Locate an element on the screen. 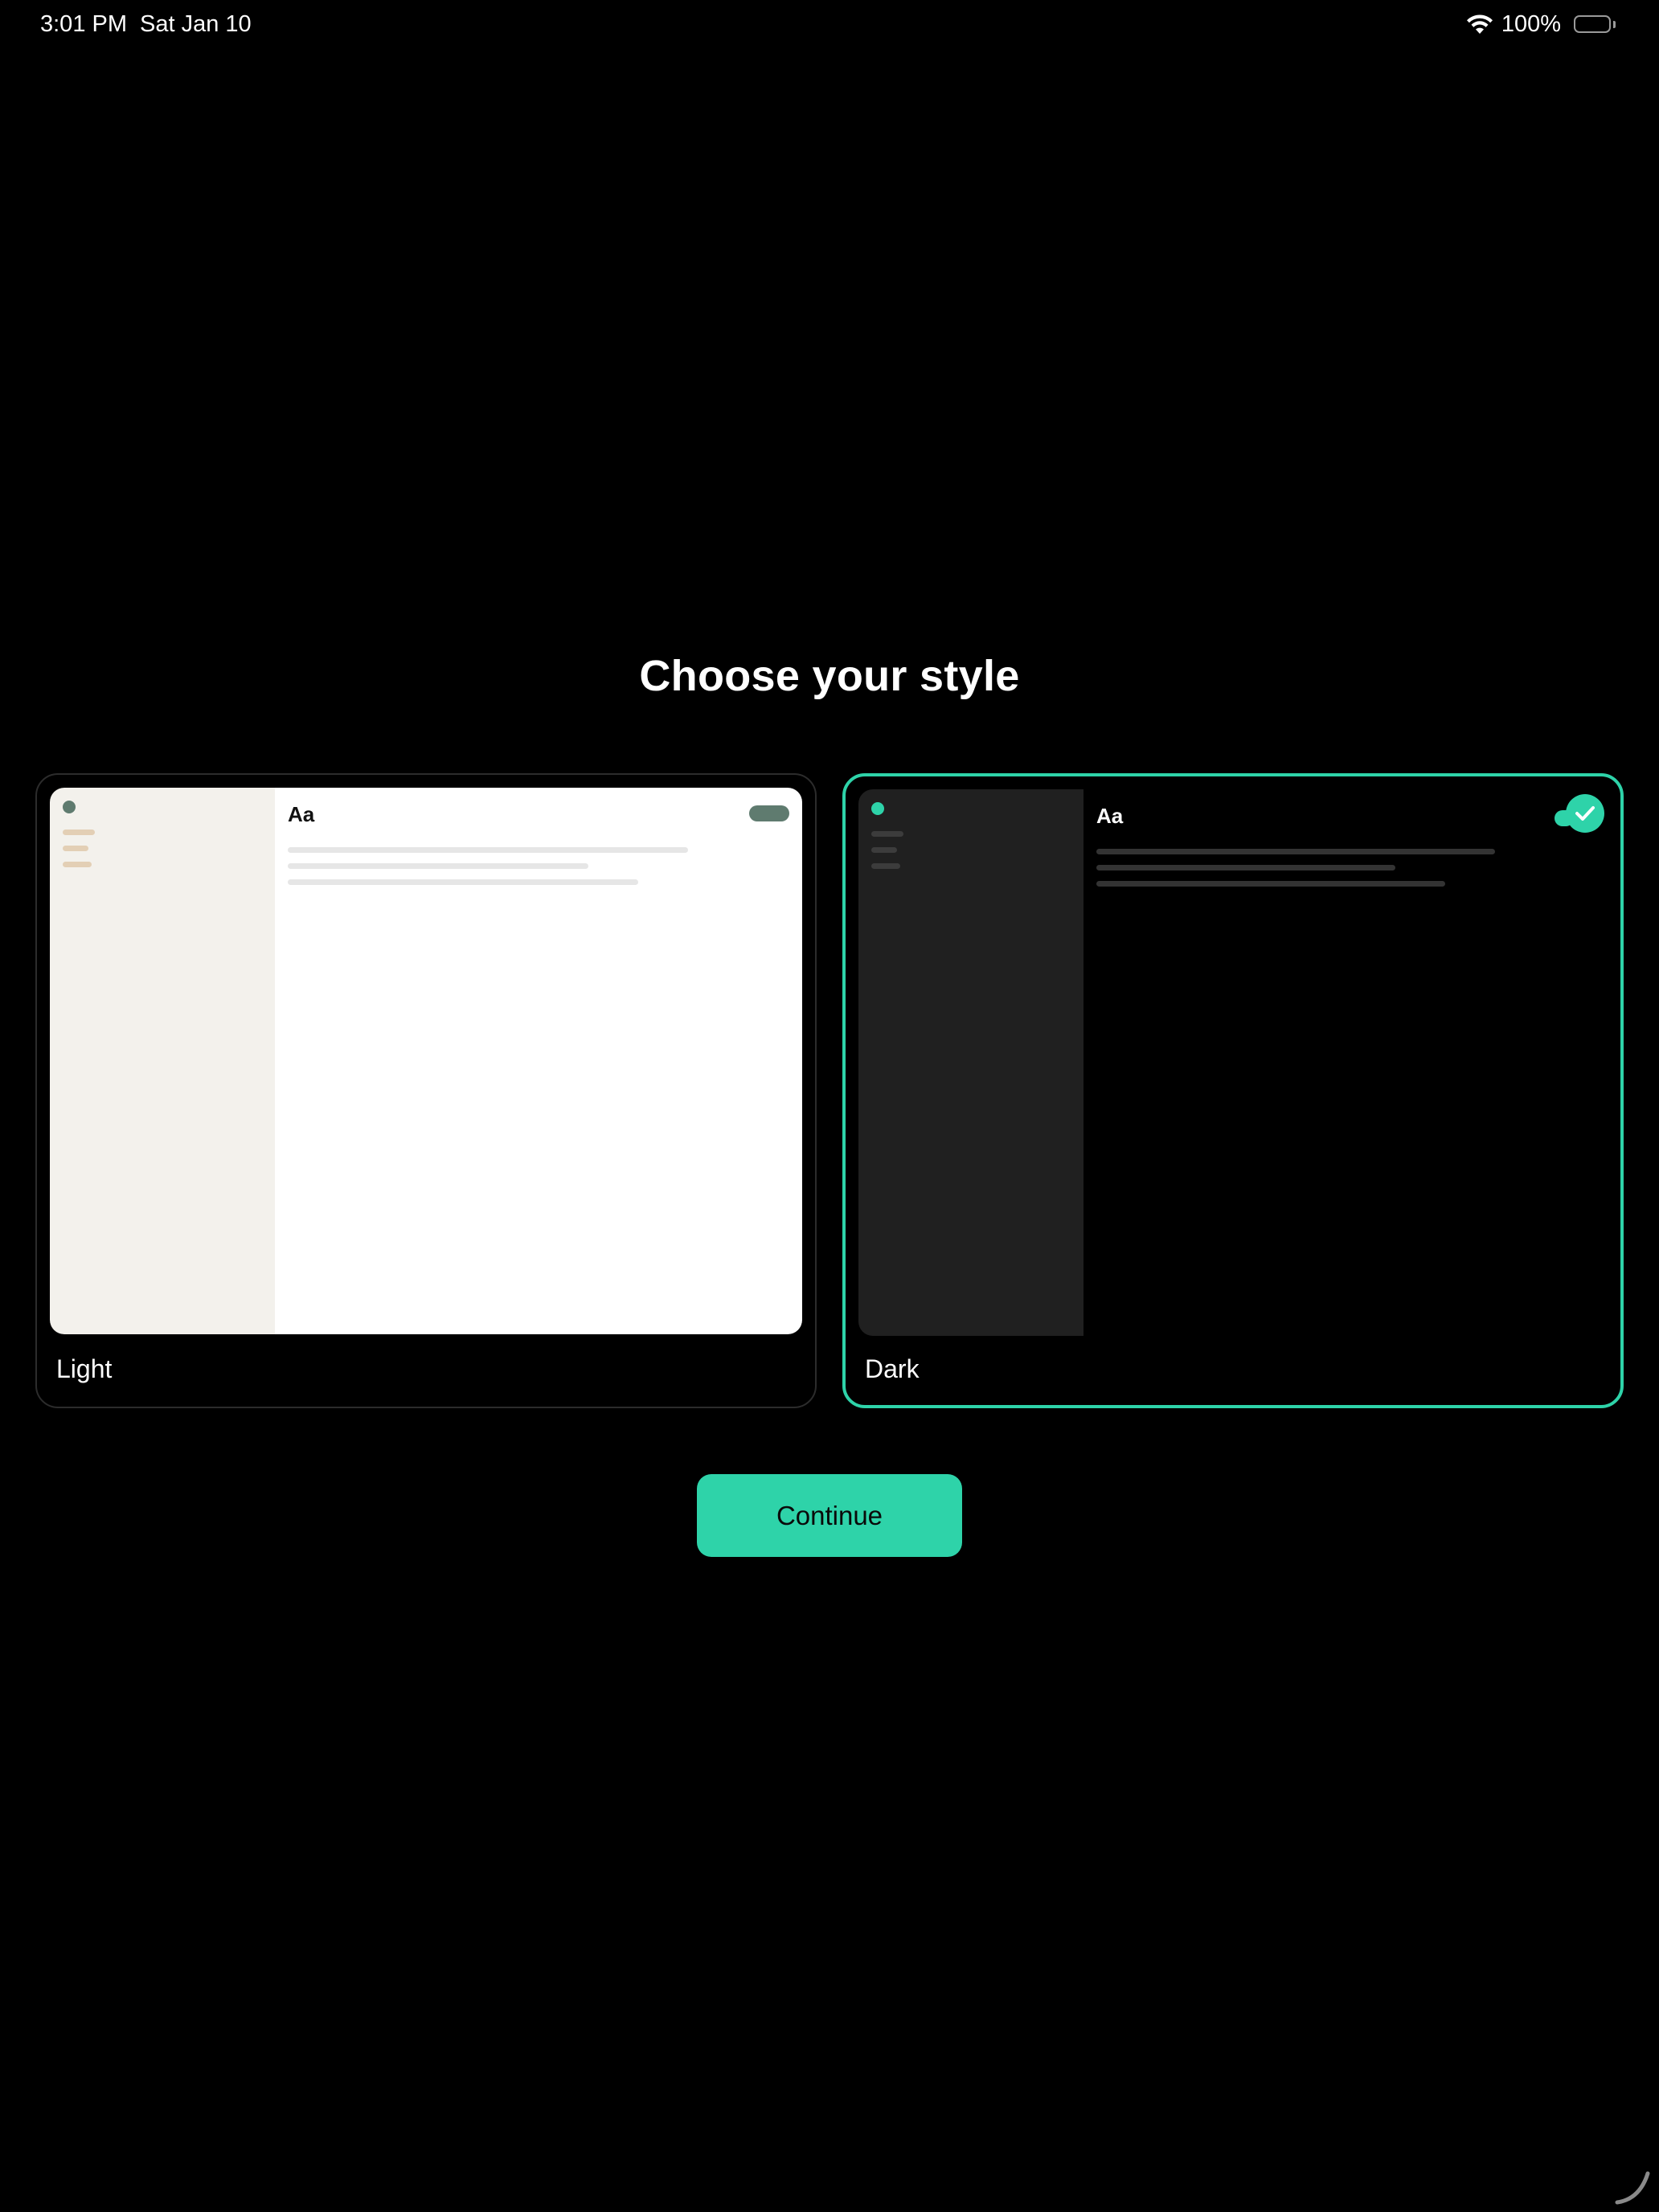 Image resolution: width=1659 pixels, height=2212 pixels. status-time: 3:01 PM is located at coordinates (83, 24).